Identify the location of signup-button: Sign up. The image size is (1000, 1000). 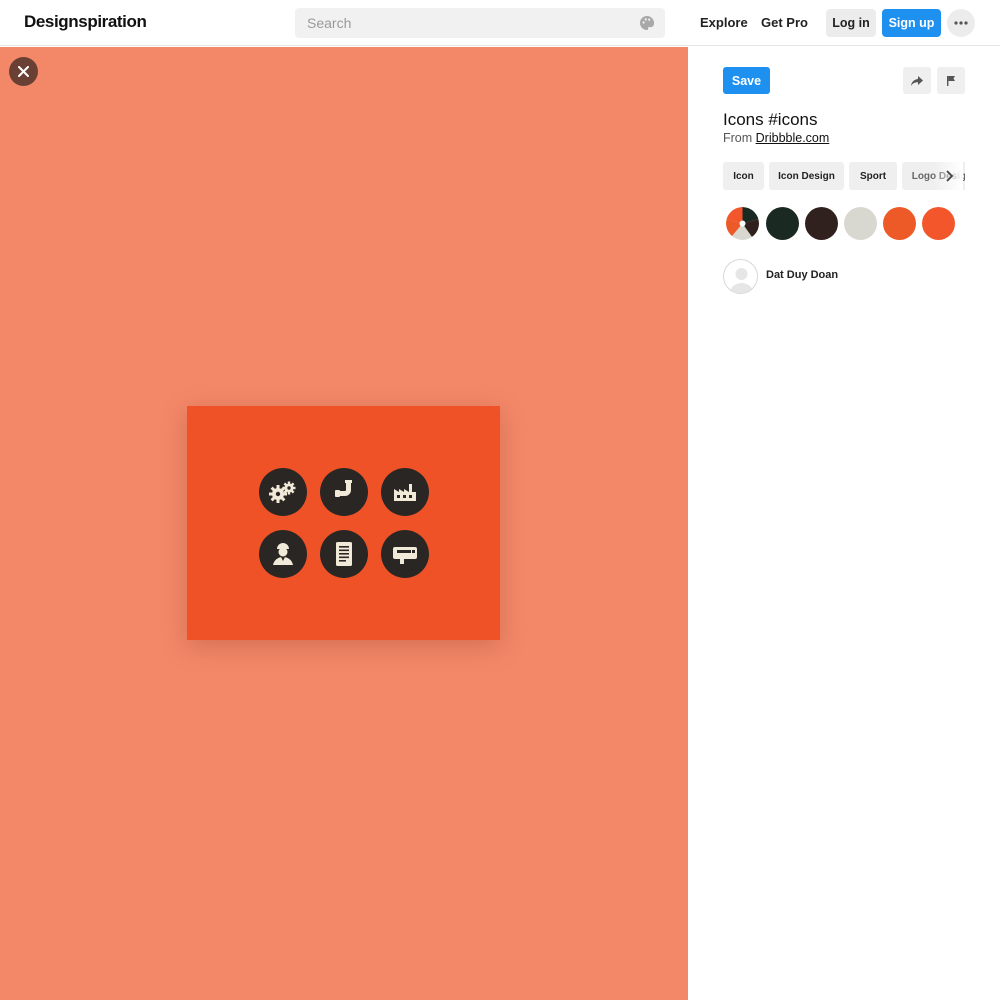
(911, 23).